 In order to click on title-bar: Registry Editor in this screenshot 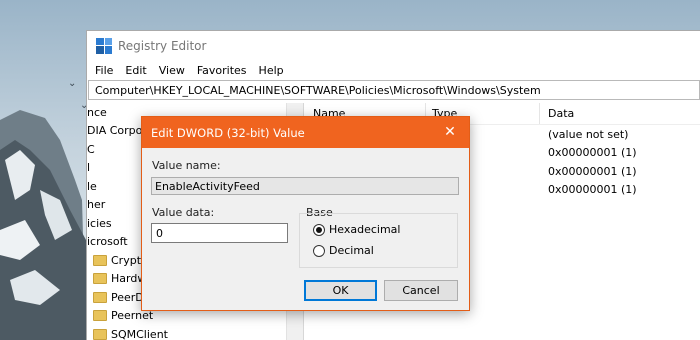, I will do `click(393, 45)`.